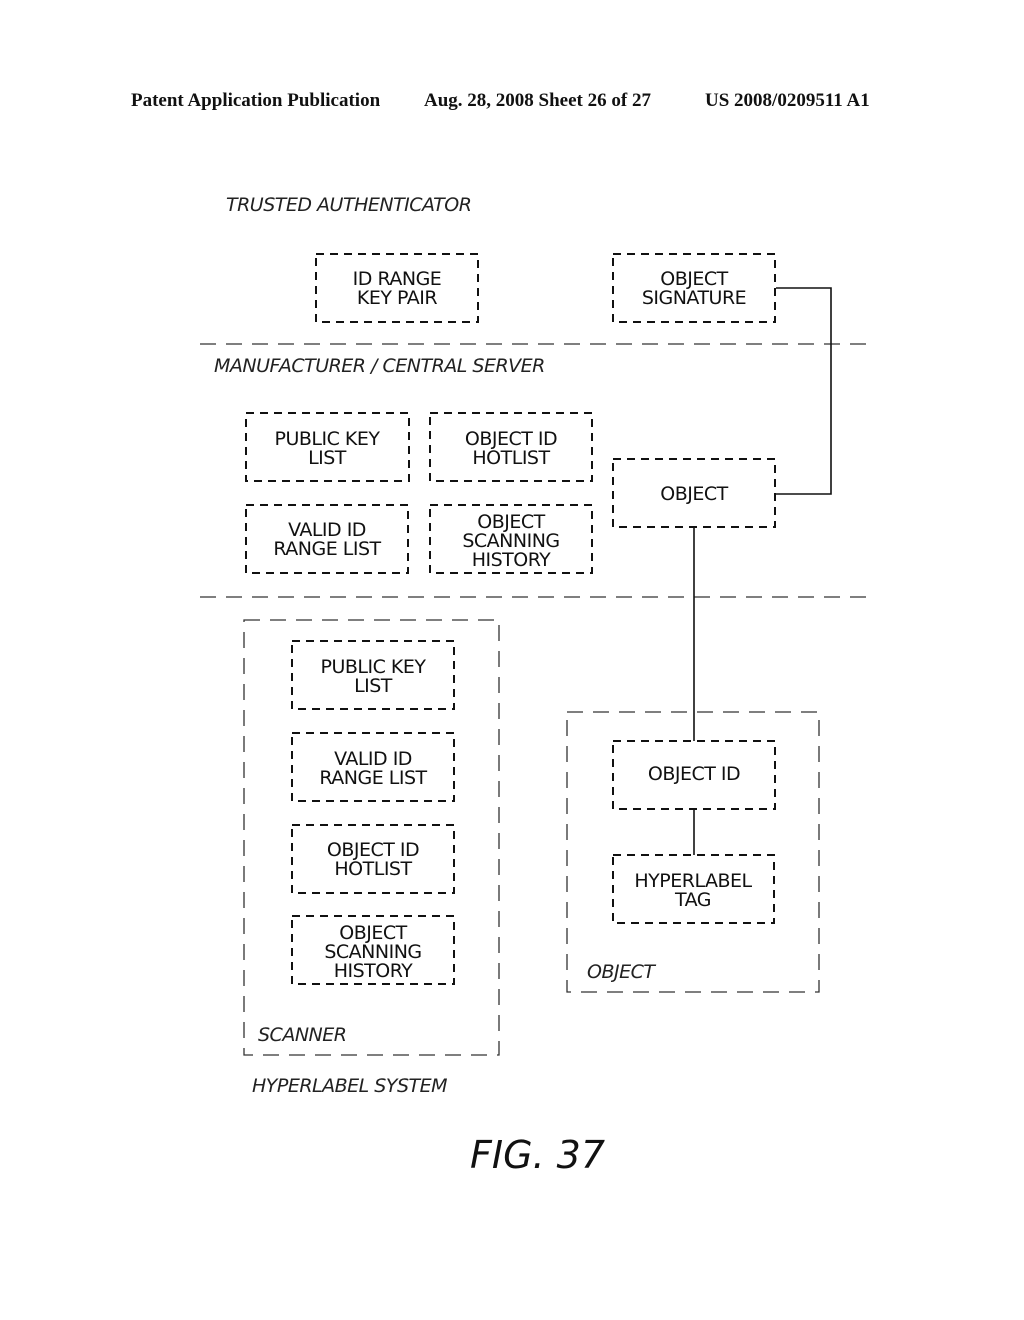  What do you see at coordinates (511, 539) in the screenshot?
I see `box-server-object-scanning-history: OBJECT SCANNING HISTORY` at bounding box center [511, 539].